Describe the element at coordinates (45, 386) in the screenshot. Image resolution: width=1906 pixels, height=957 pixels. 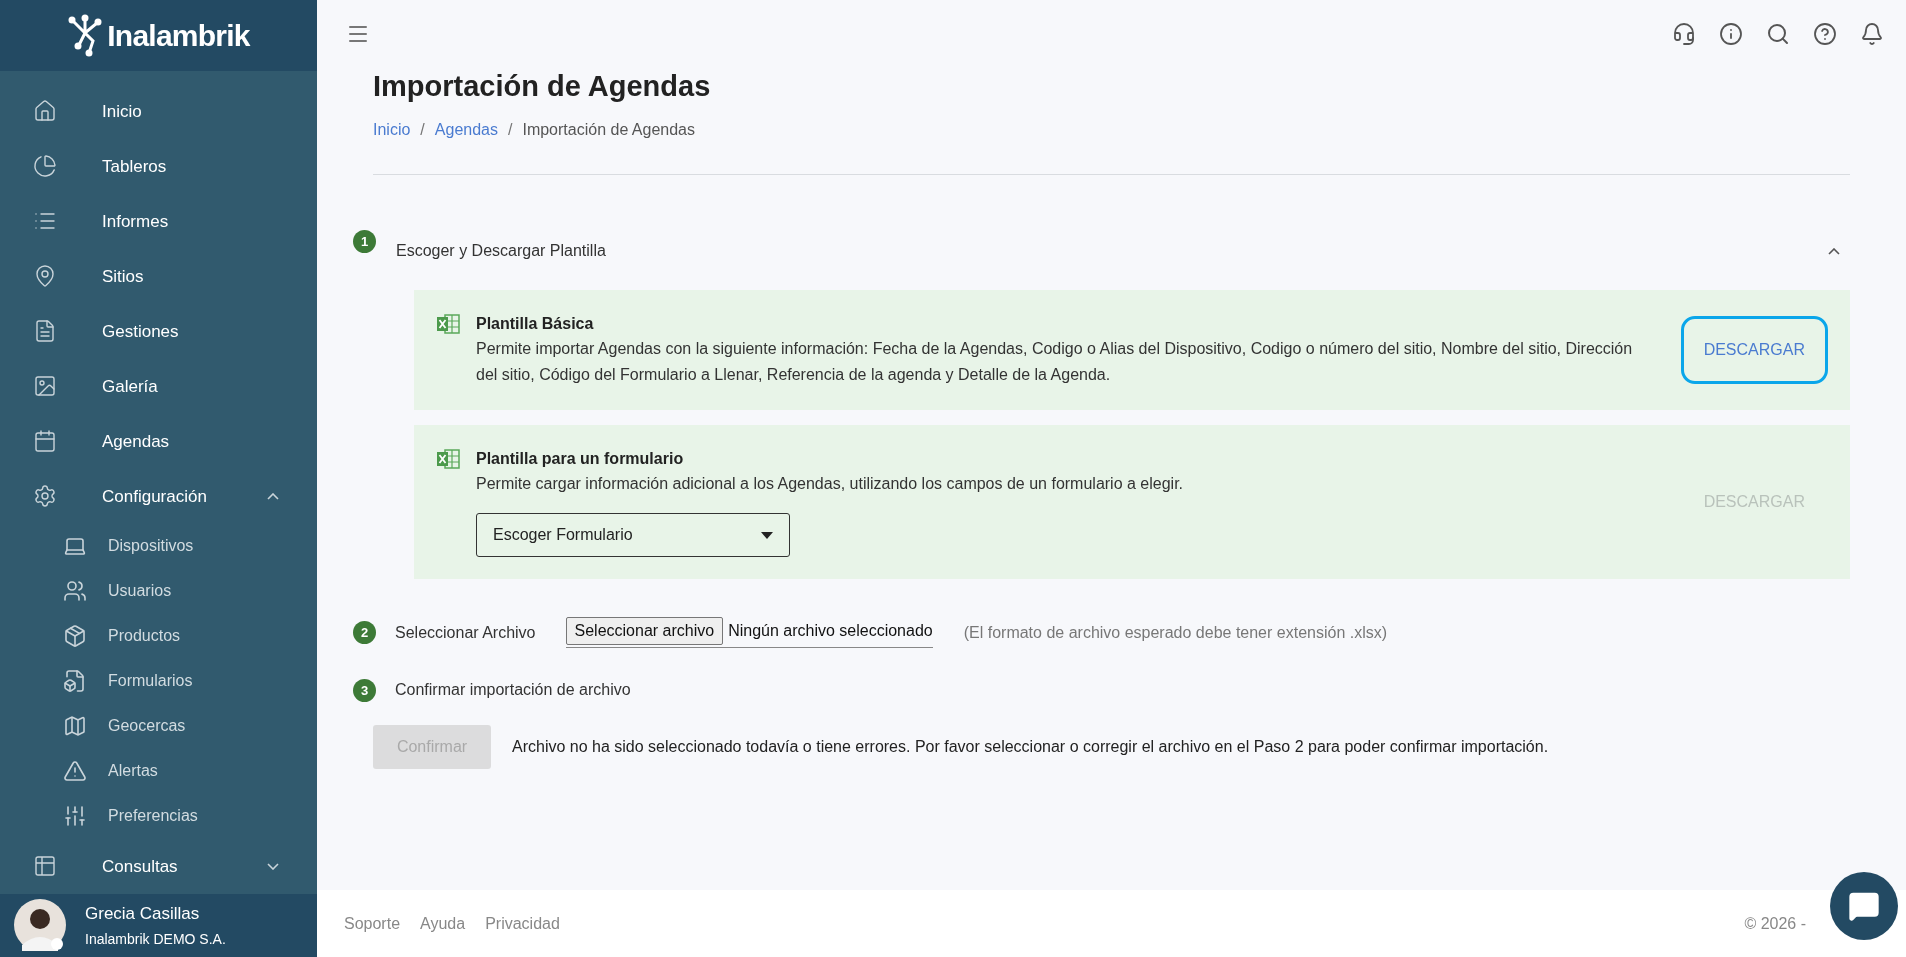
I see `image-icon` at that location.